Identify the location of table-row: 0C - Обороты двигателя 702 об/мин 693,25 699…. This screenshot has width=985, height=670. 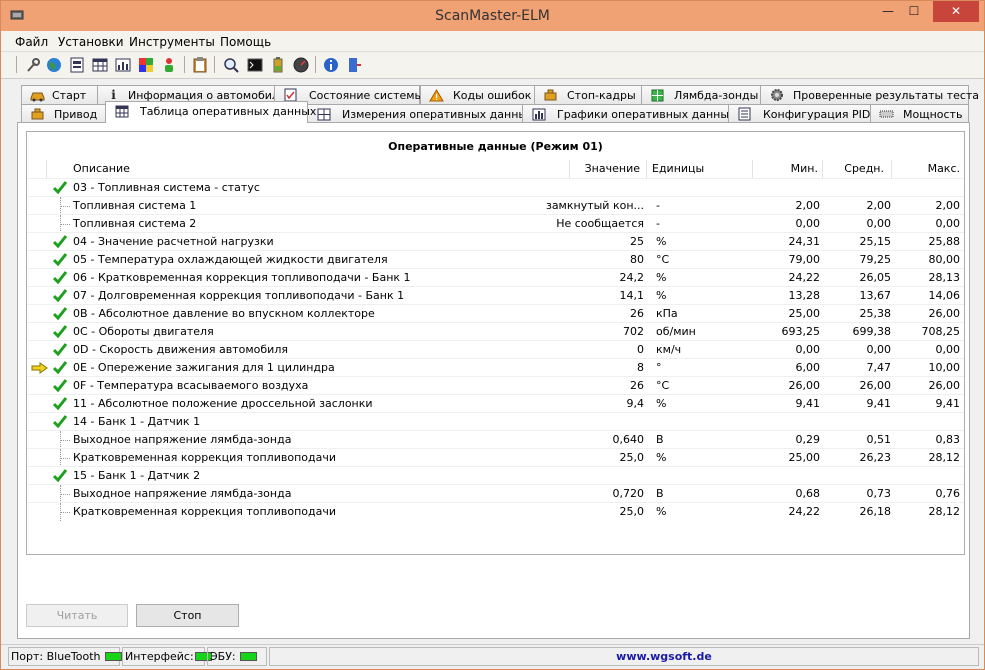
(495, 331).